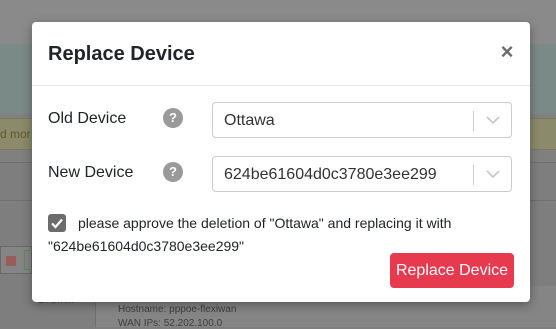  I want to click on check-icon, so click(57, 223).